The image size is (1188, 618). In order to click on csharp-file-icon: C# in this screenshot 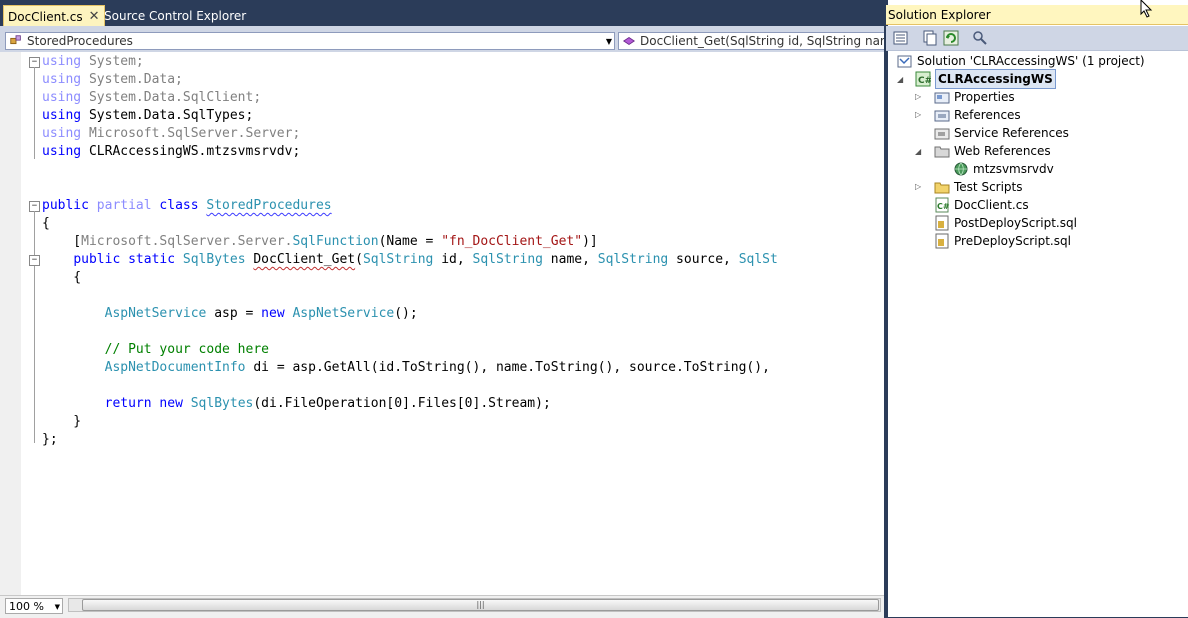, I will do `click(942, 205)`.